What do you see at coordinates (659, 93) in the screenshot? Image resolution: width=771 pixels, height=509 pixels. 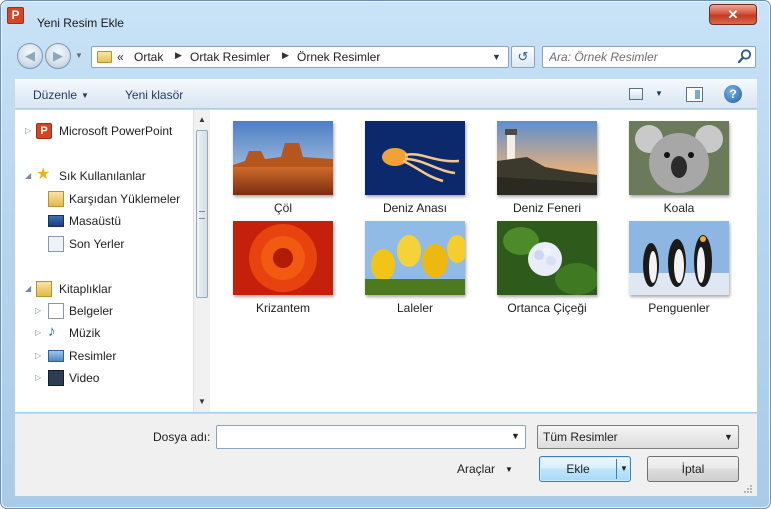 I see `view-options-dropdown-icon: ▼` at bounding box center [659, 93].